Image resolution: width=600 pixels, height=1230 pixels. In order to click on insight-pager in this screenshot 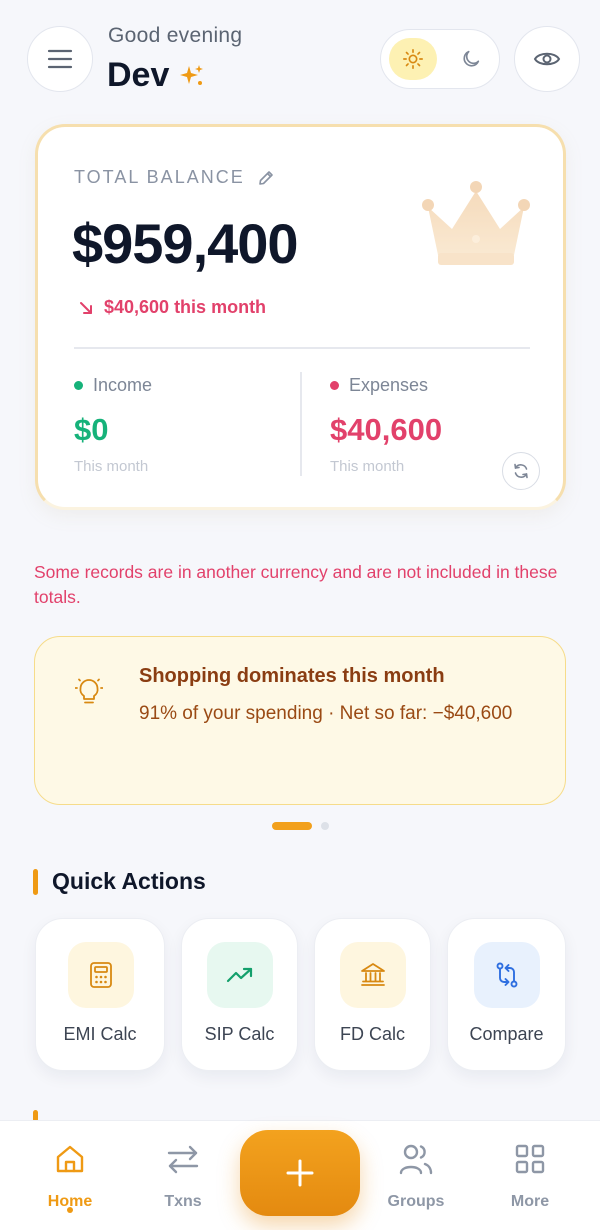, I will do `click(300, 826)`.